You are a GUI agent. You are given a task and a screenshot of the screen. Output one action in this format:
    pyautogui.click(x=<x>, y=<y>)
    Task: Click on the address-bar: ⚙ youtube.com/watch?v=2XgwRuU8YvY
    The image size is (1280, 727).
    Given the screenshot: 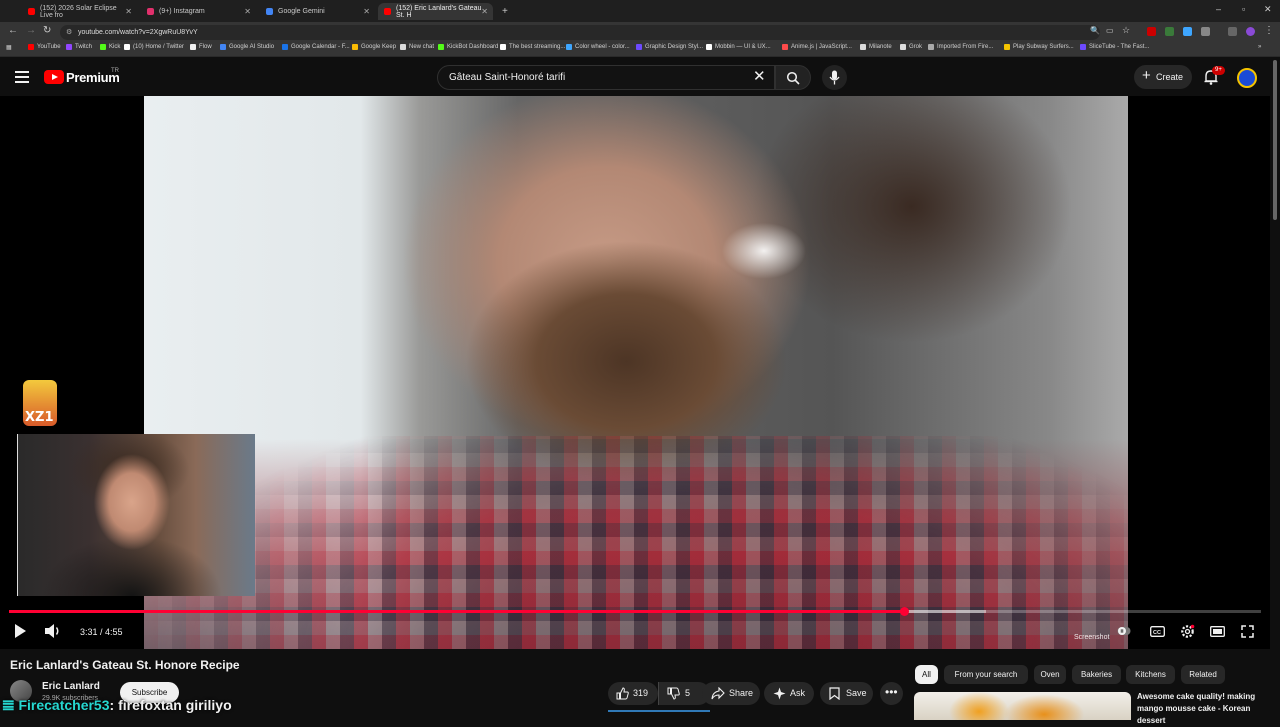 What is the action you would take?
    pyautogui.click(x=580, y=32)
    